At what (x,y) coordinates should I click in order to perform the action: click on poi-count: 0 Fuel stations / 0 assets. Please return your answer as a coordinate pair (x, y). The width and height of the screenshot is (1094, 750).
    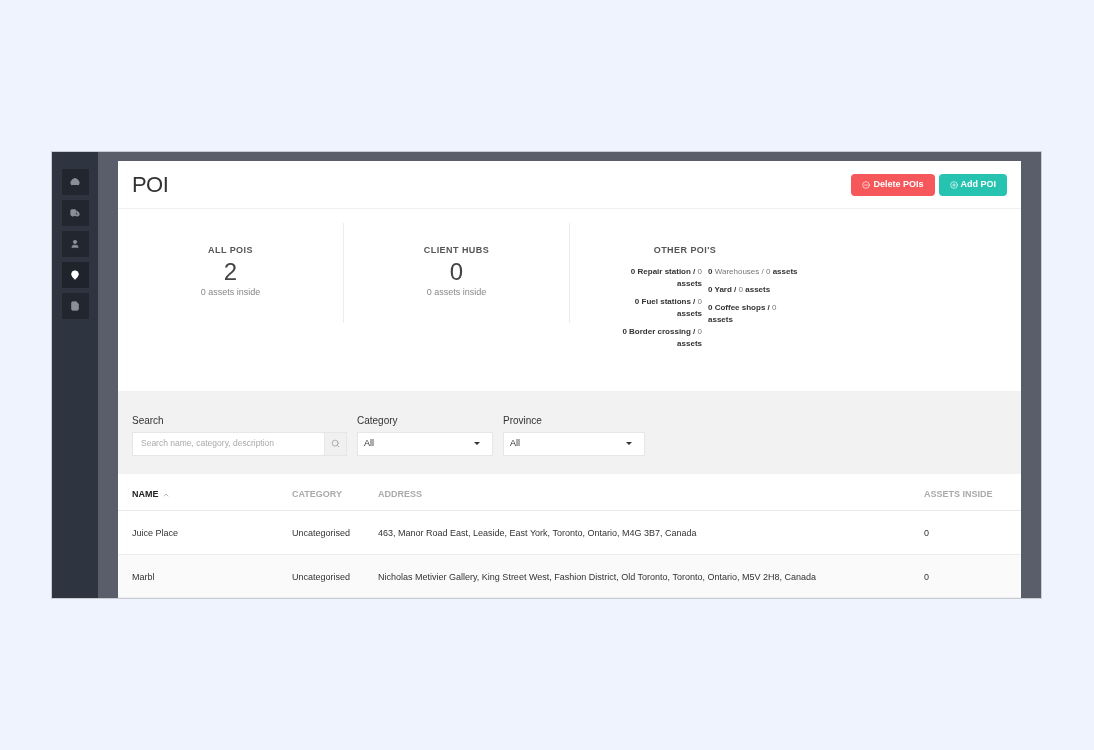
    Looking at the image, I should click on (667, 307).